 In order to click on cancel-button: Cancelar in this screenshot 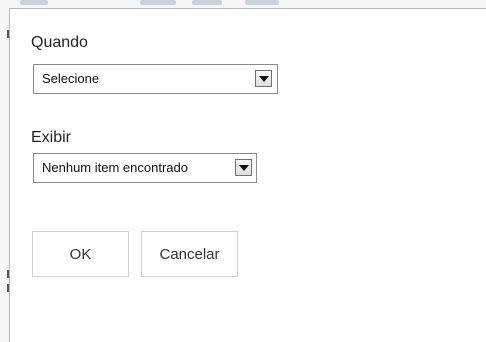, I will do `click(189, 254)`.